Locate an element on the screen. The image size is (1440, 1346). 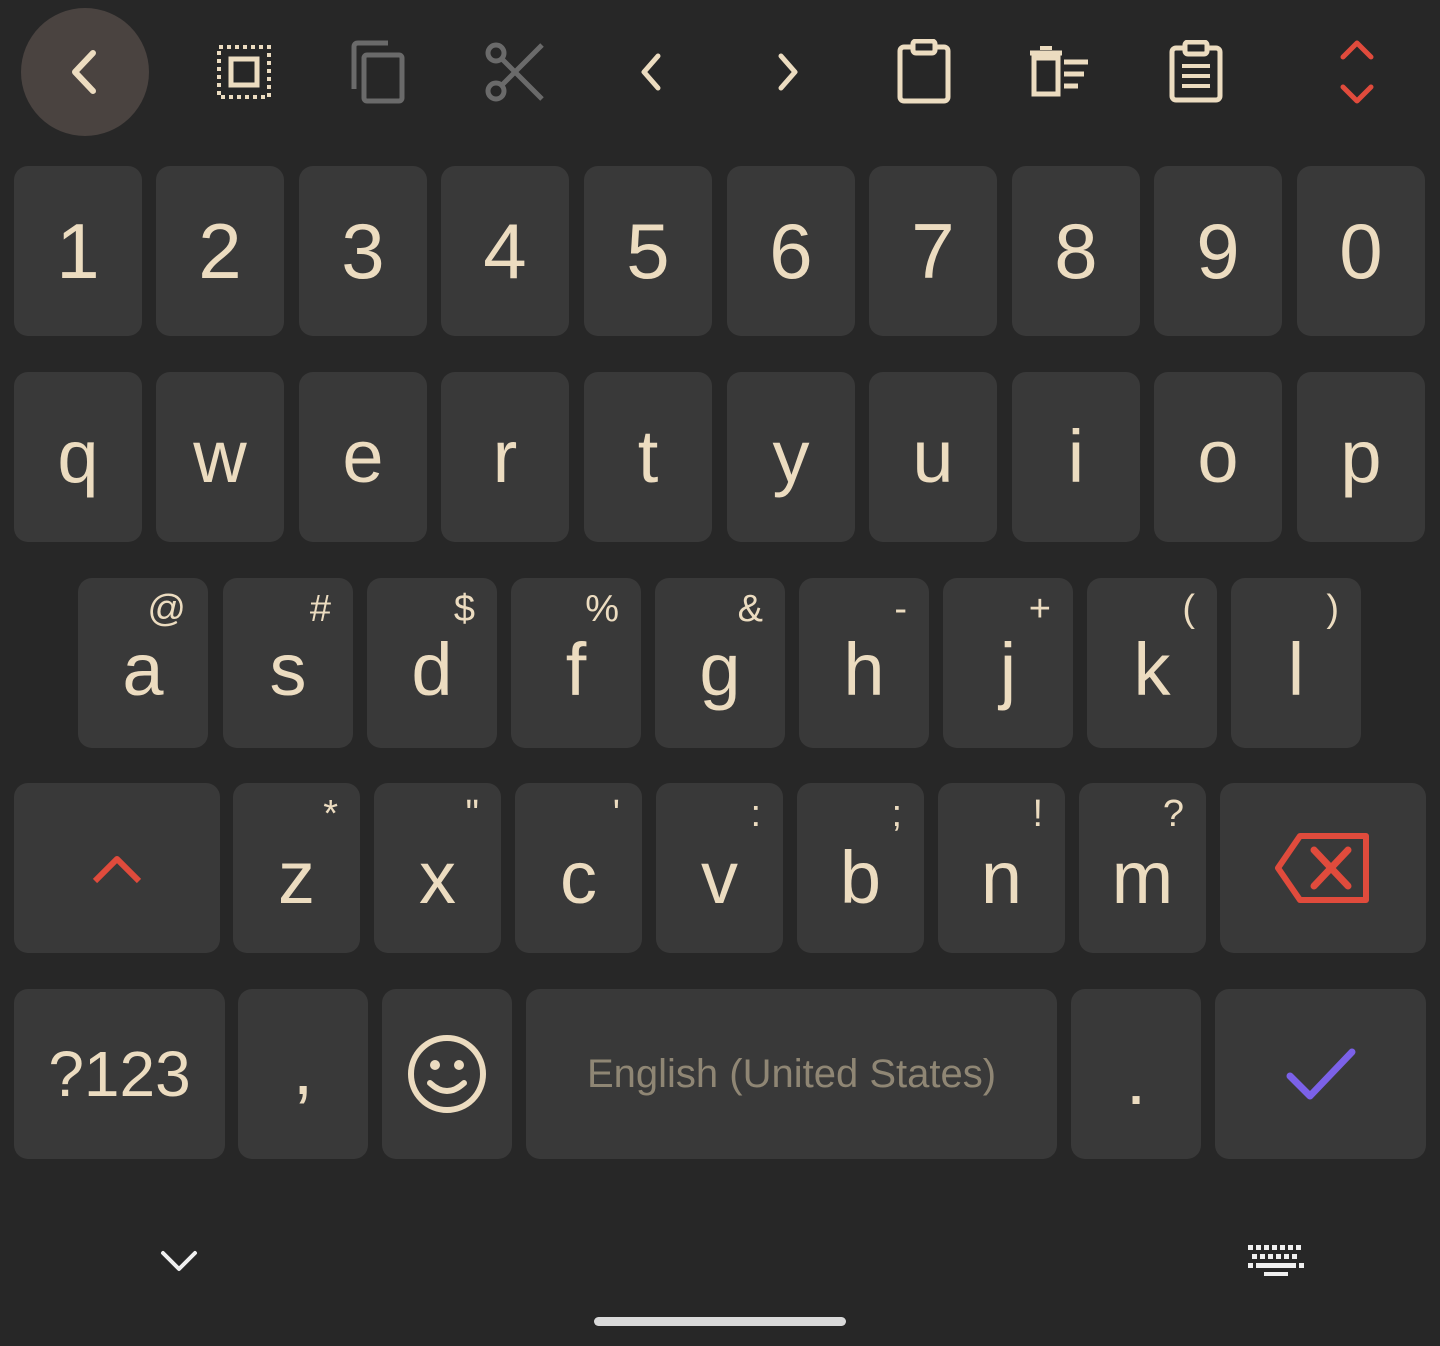
cursor-right-icon is located at coordinates (788, 72).